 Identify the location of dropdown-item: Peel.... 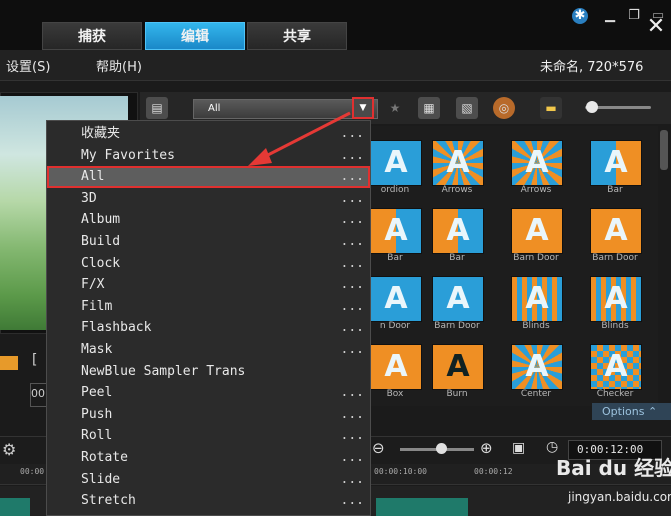
(208, 393).